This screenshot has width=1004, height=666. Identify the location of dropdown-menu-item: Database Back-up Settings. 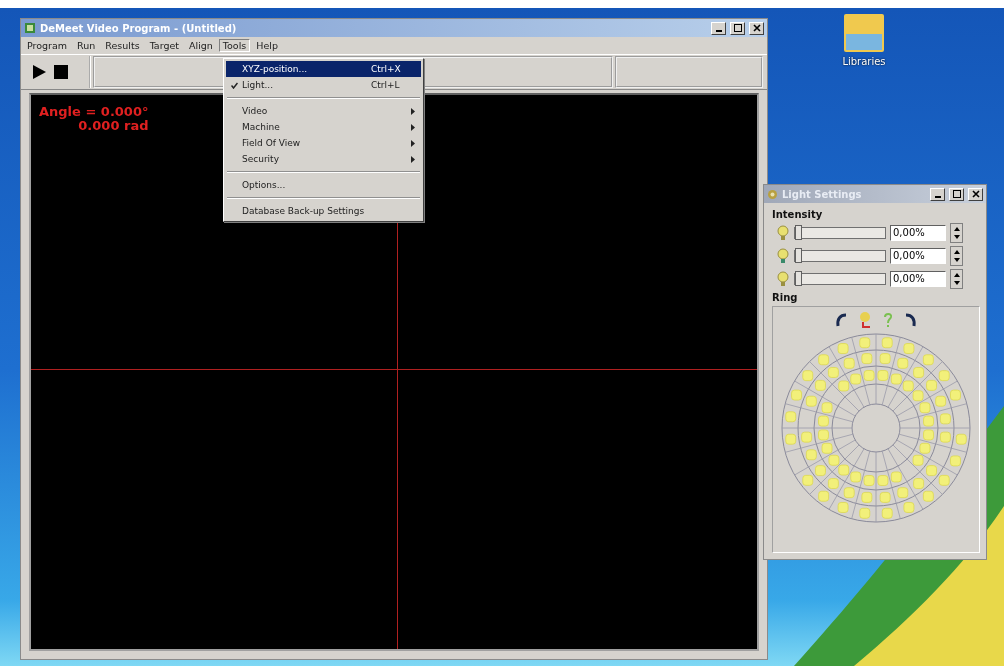
(323, 211).